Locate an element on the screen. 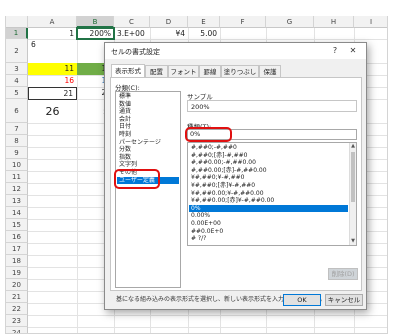 The image size is (398, 336). cell-a2: 6 is located at coordinates (52, 44).